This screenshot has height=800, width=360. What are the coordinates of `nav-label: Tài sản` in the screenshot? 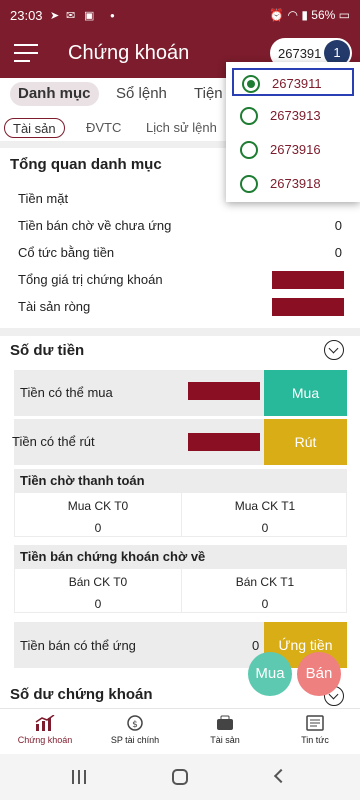 It's located at (225, 740).